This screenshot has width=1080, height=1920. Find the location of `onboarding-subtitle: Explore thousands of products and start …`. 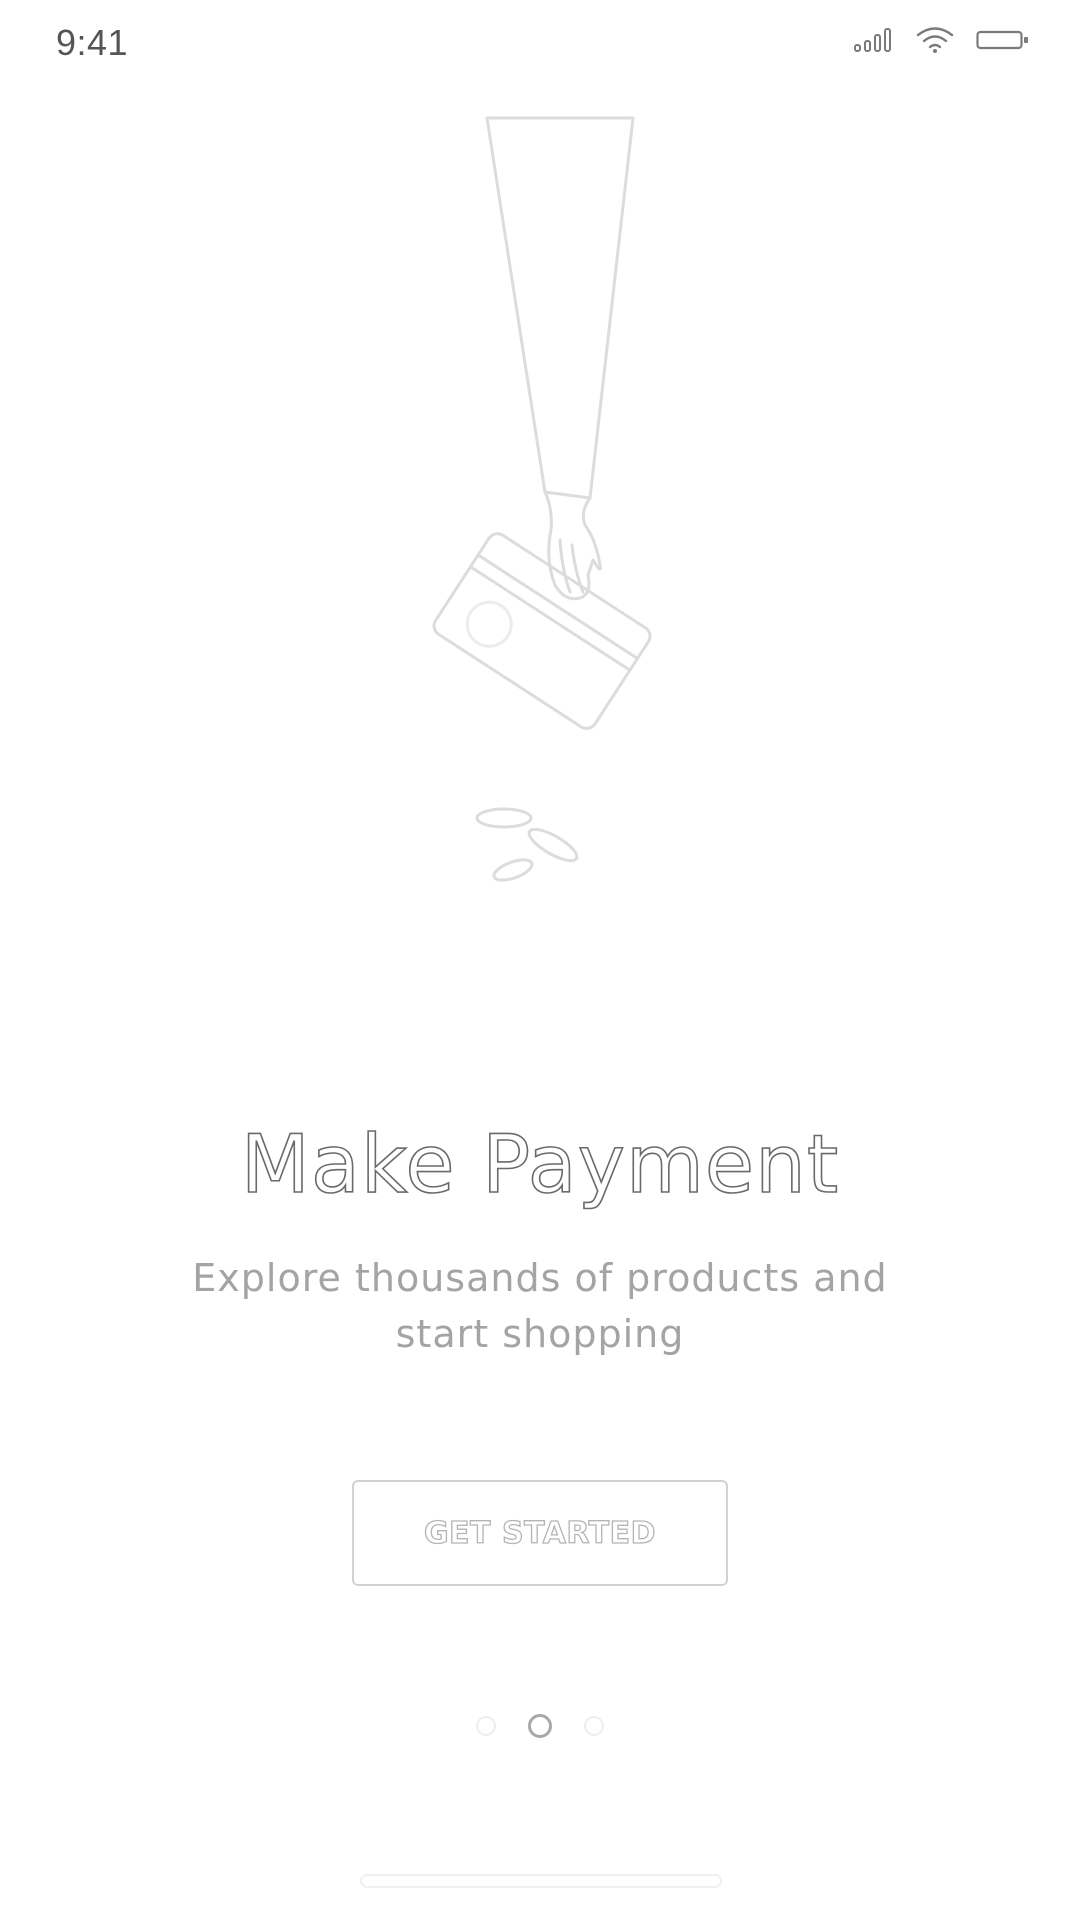

onboarding-subtitle: Explore thousands of products and start … is located at coordinates (540, 1306).